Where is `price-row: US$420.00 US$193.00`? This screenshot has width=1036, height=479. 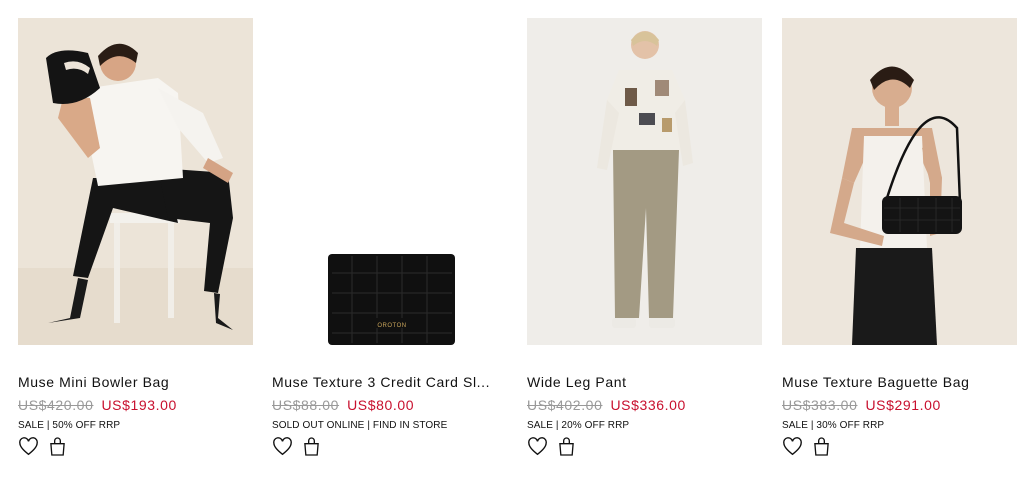 price-row: US$420.00 US$193.00 is located at coordinates (135, 405).